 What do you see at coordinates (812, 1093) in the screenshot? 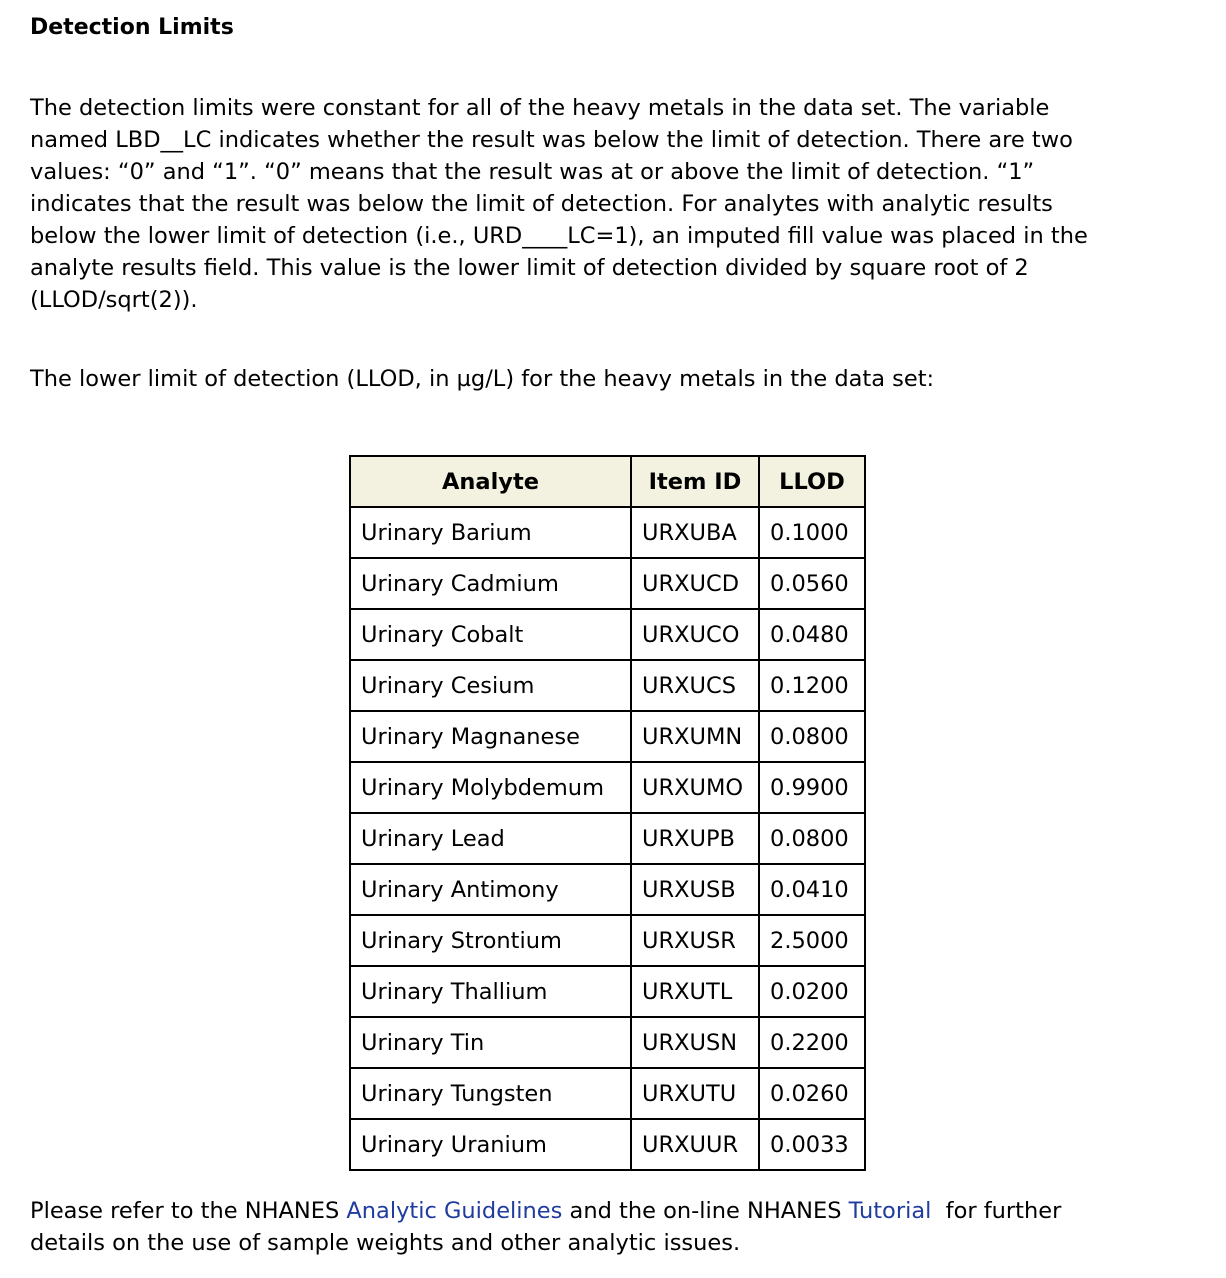
I see `table-cell-llod: 0.0260` at bounding box center [812, 1093].